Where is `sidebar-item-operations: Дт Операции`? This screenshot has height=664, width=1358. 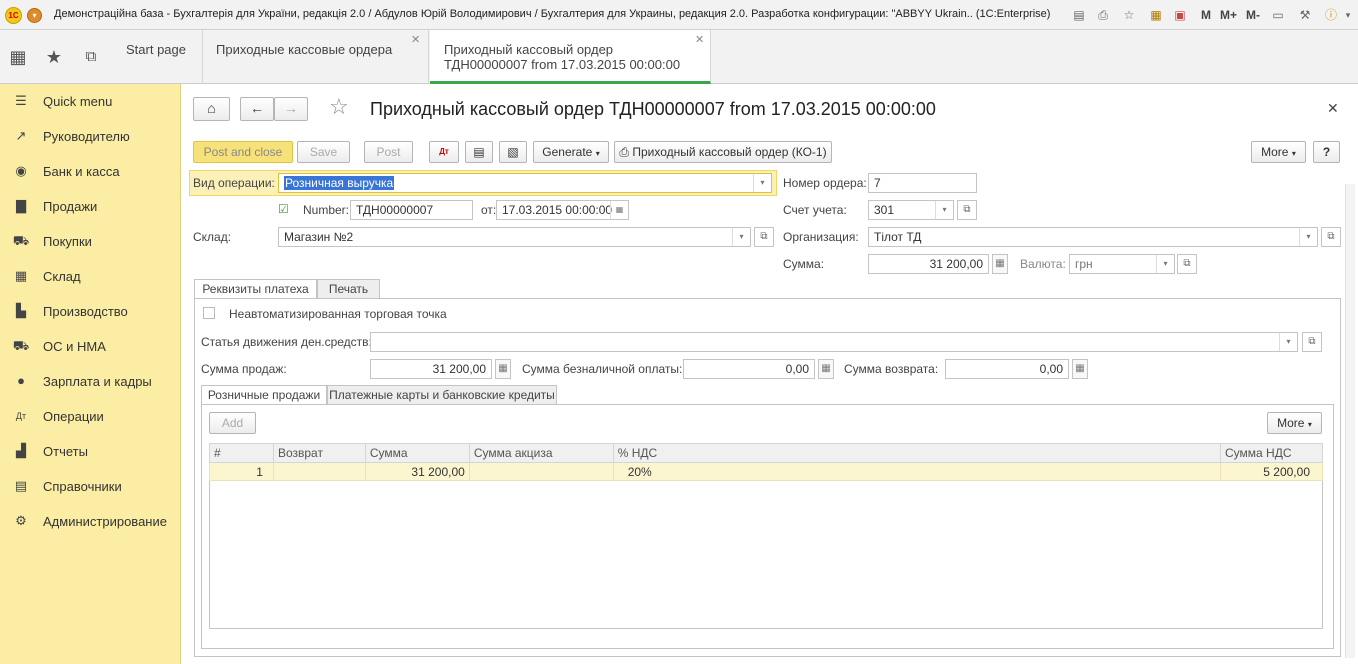 sidebar-item-operations: Дт Операции is located at coordinates (90, 416).